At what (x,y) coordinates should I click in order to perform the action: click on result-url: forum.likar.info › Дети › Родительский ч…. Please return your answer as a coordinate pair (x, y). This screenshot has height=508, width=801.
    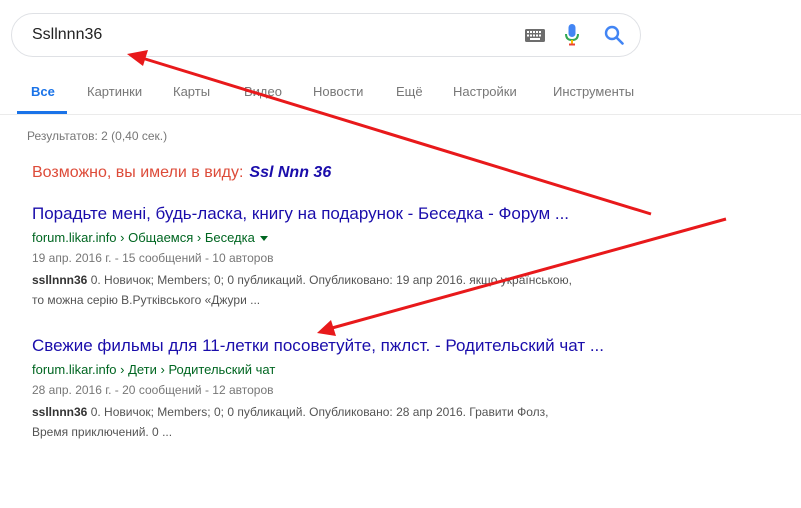
    Looking at the image, I should click on (332, 369).